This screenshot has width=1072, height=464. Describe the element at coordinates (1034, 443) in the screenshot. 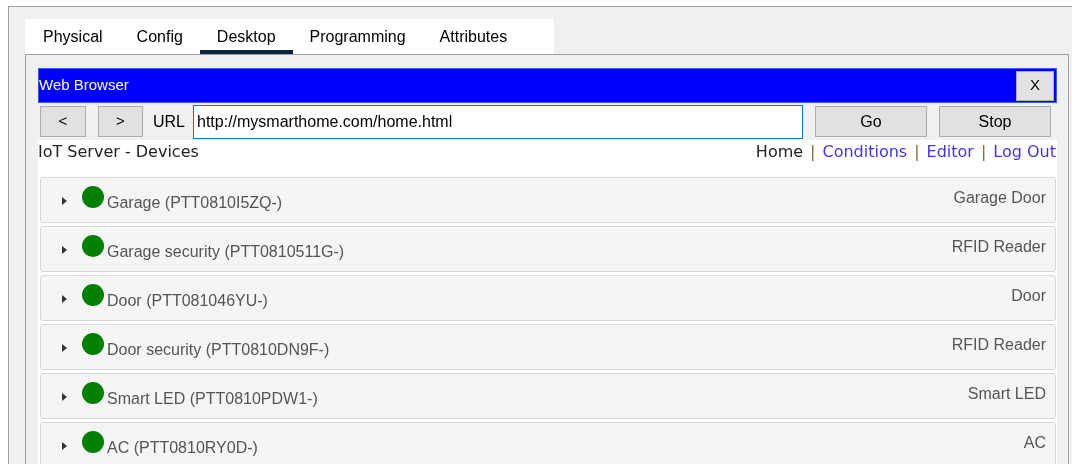

I see `device-type: AC` at that location.